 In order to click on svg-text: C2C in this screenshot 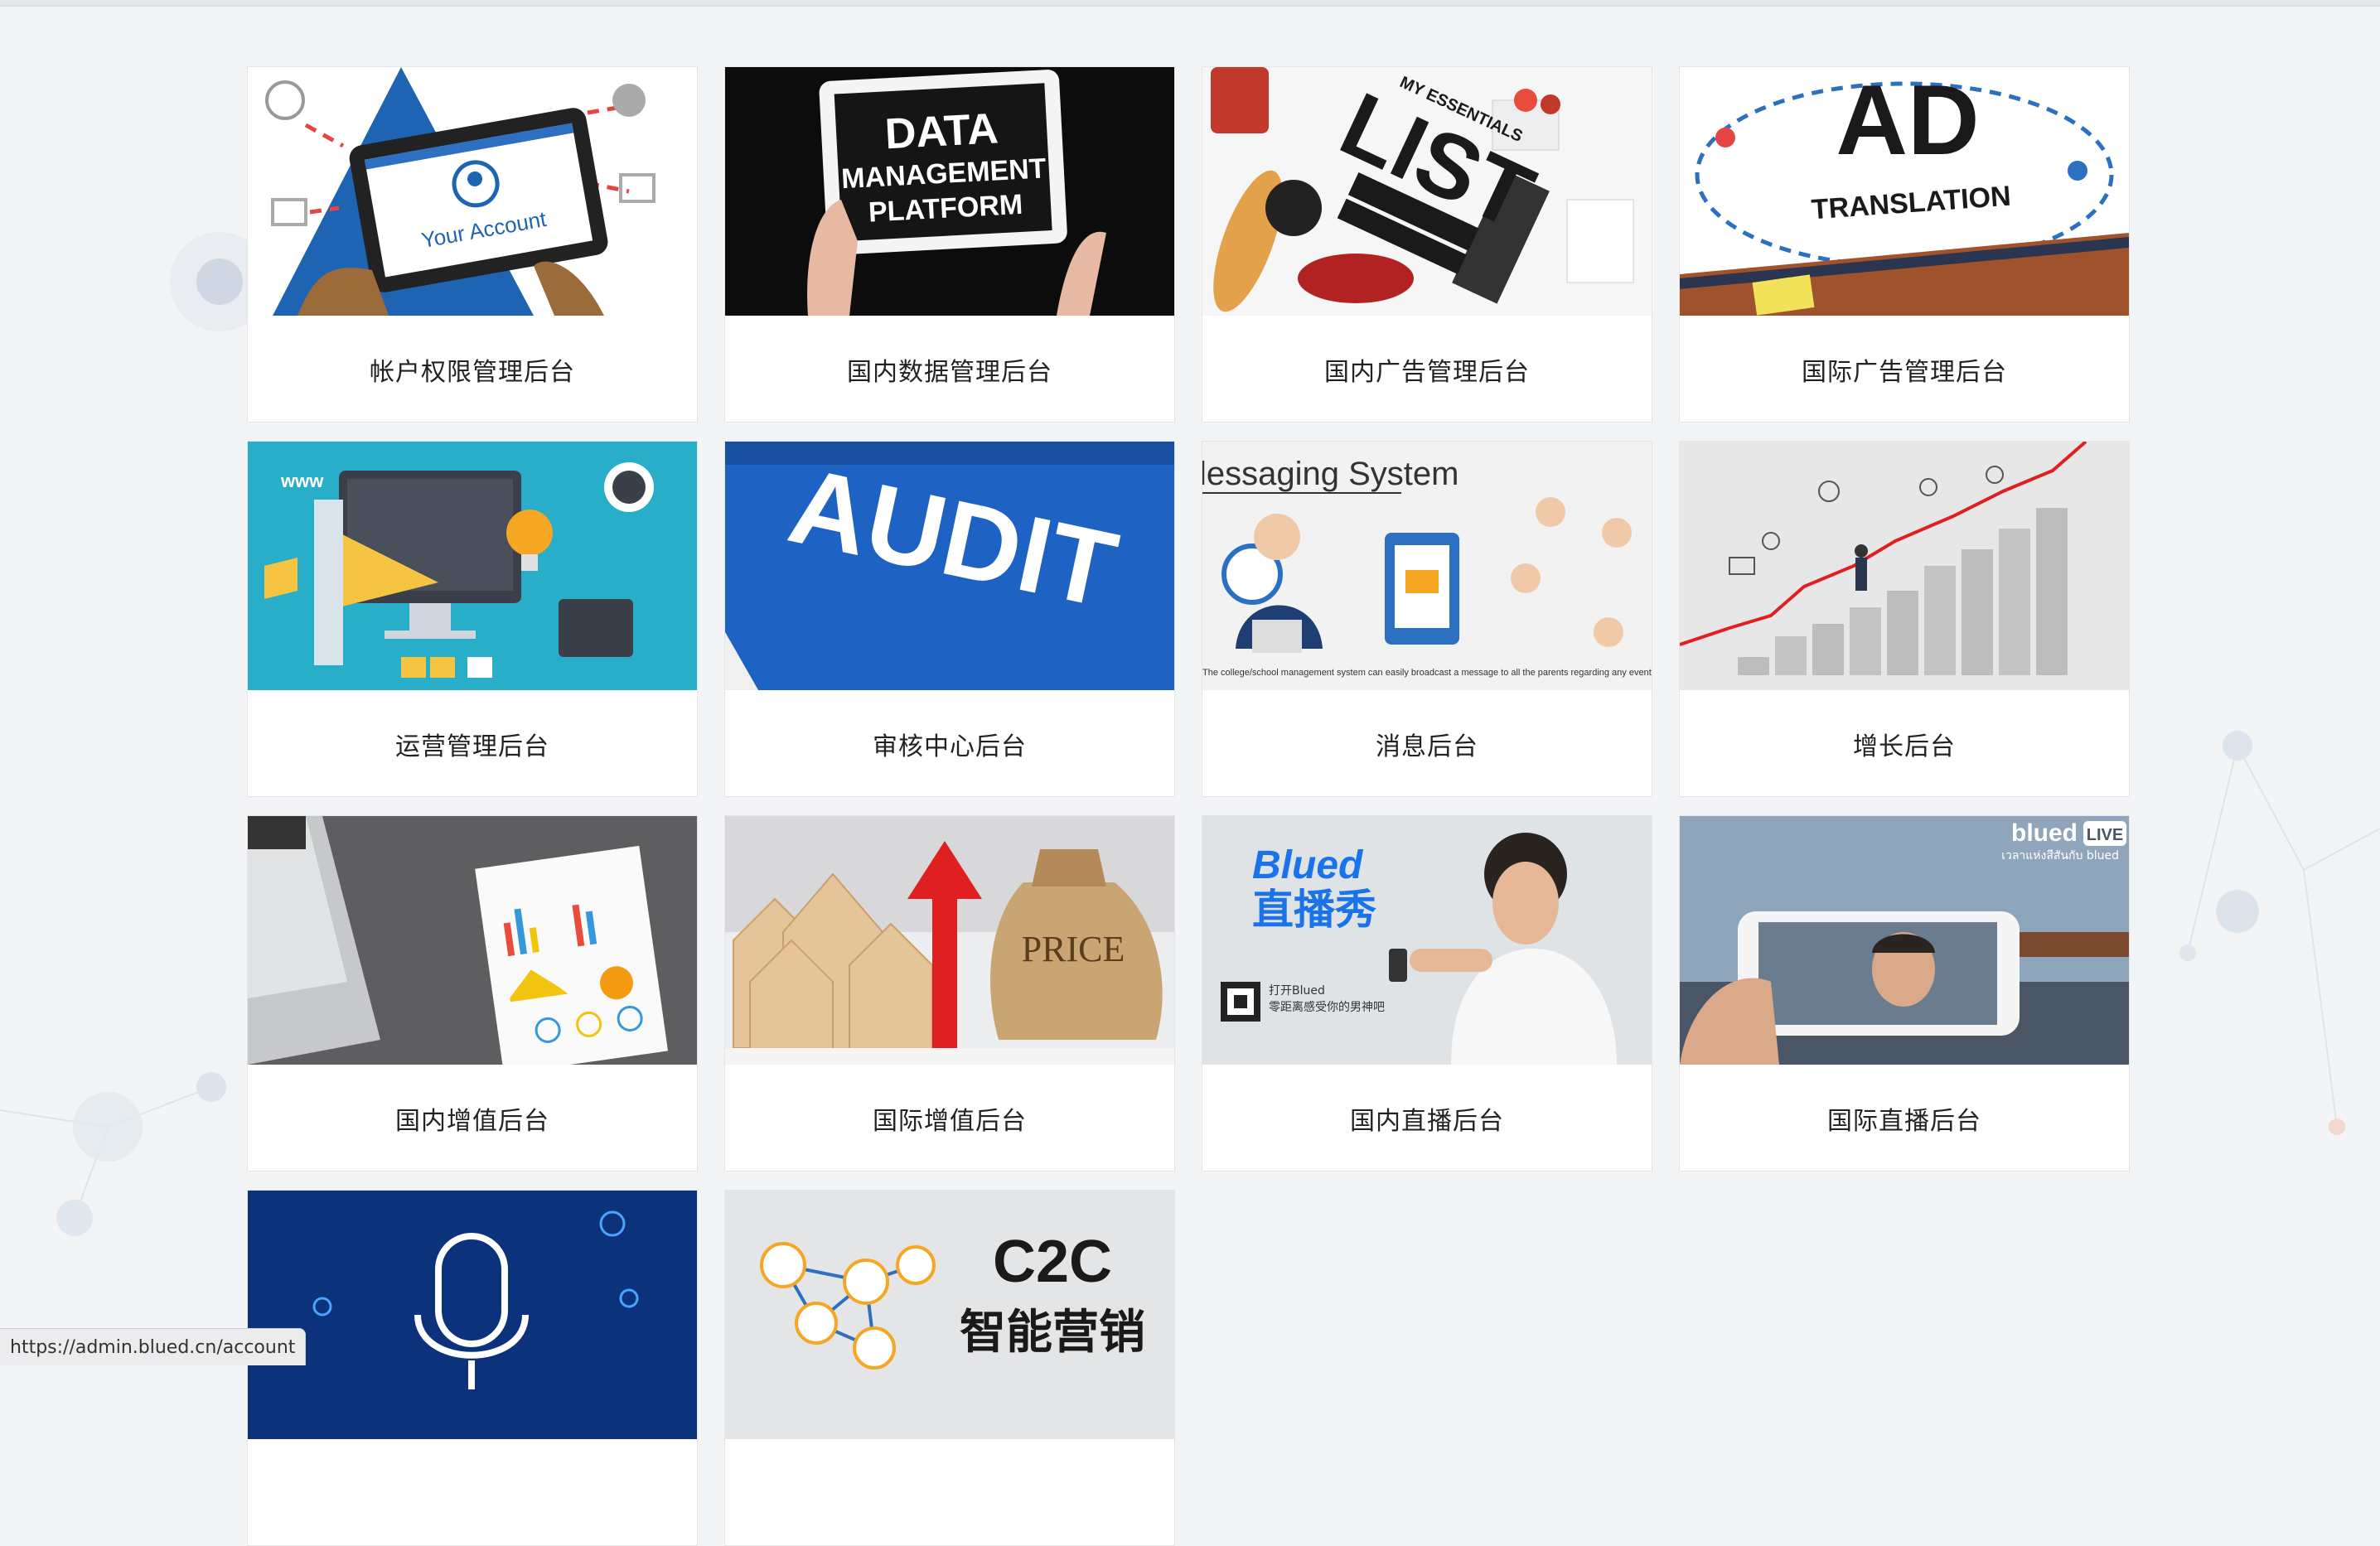, I will do `click(1052, 1262)`.